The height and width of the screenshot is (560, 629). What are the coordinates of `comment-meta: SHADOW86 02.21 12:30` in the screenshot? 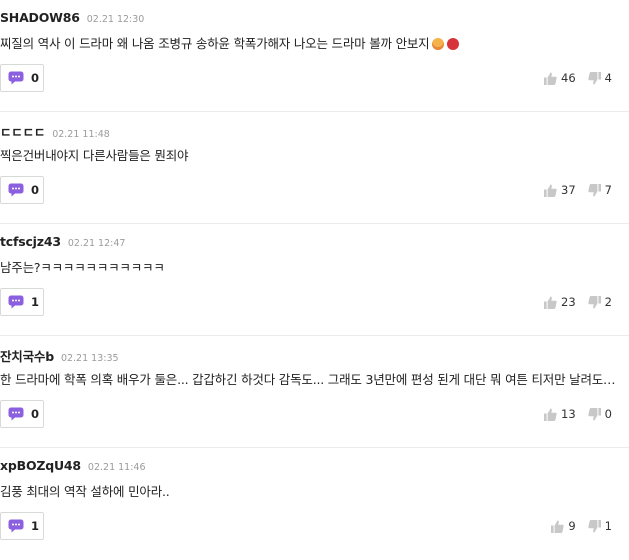 It's located at (72, 19).